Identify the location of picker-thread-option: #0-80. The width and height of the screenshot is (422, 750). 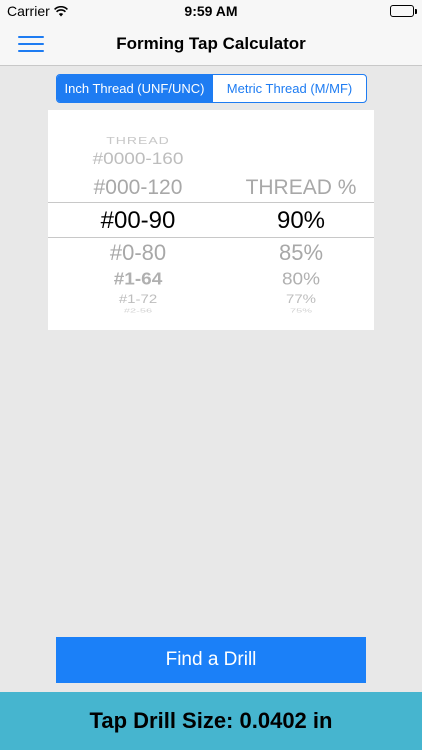
(138, 253).